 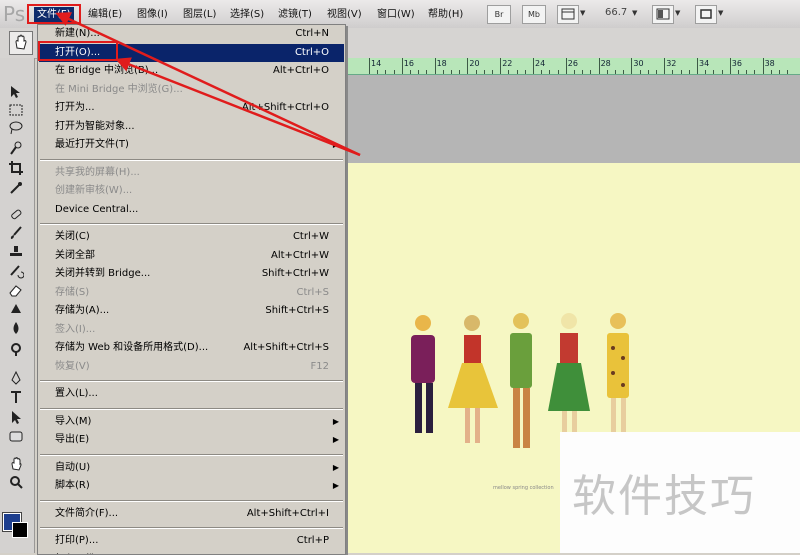 What do you see at coordinates (16, 233) in the screenshot?
I see `brush-icon` at bounding box center [16, 233].